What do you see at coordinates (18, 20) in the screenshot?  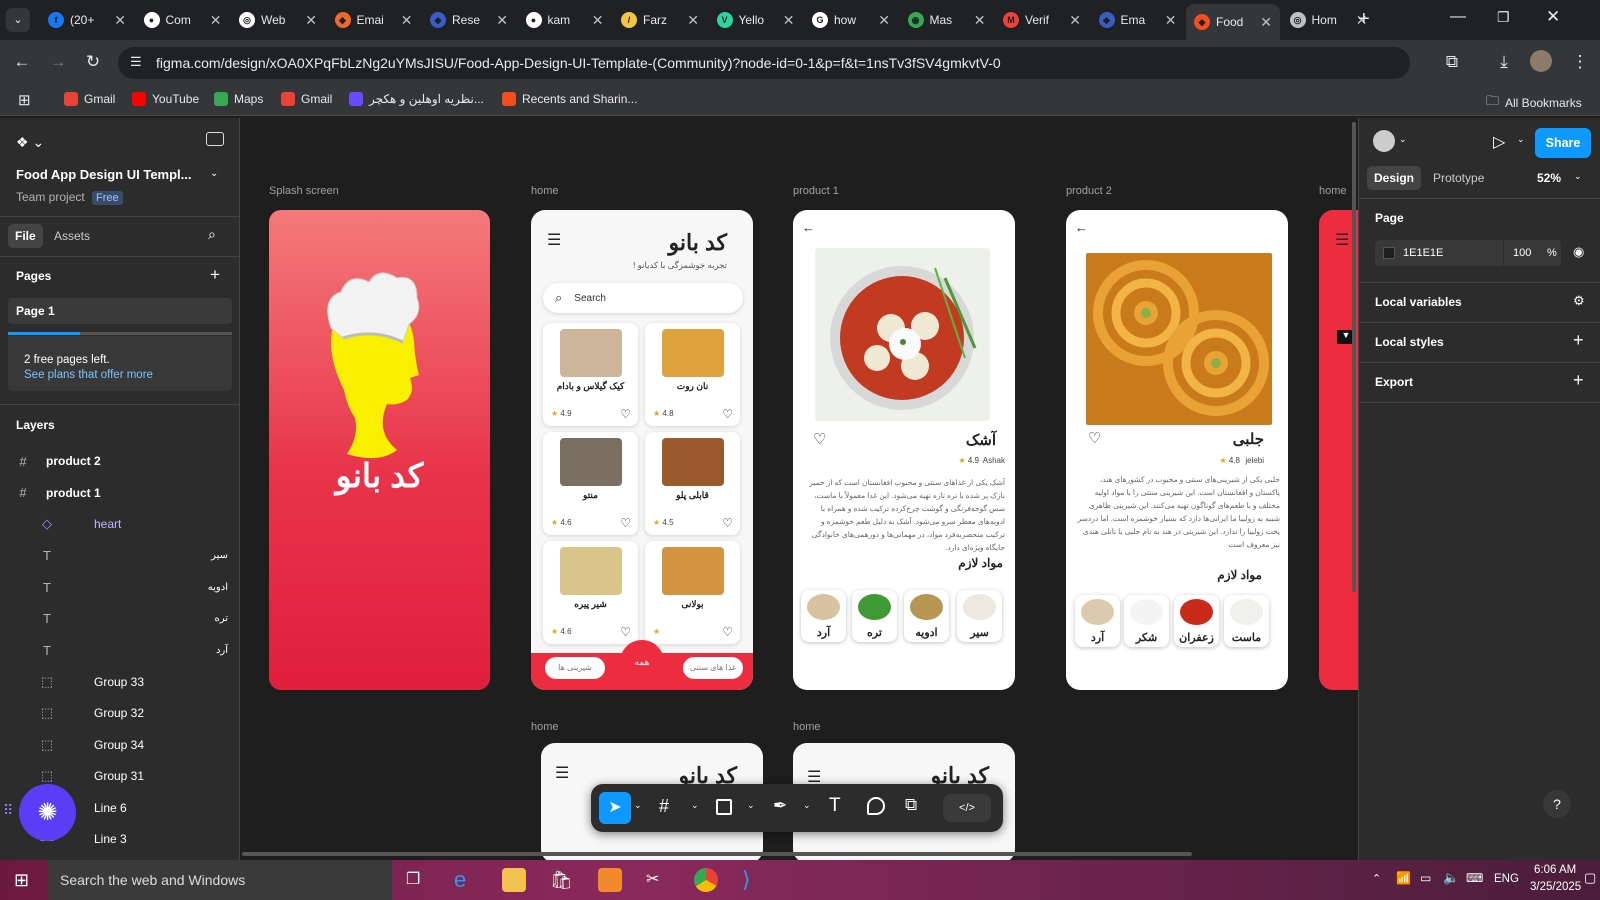 I see `tab-search-button: ⌄` at bounding box center [18, 20].